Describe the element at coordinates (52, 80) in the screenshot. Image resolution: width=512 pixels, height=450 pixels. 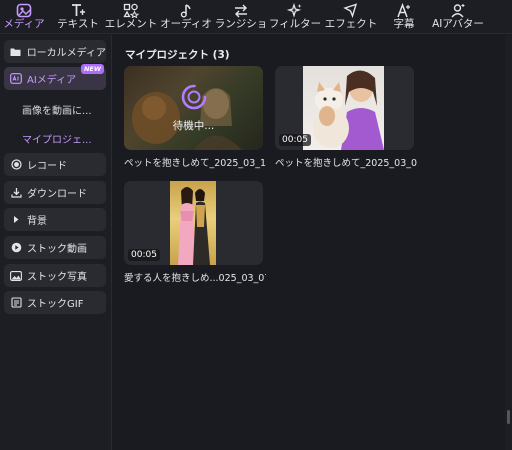
I see `sidebar-item-label: AIメディア` at that location.